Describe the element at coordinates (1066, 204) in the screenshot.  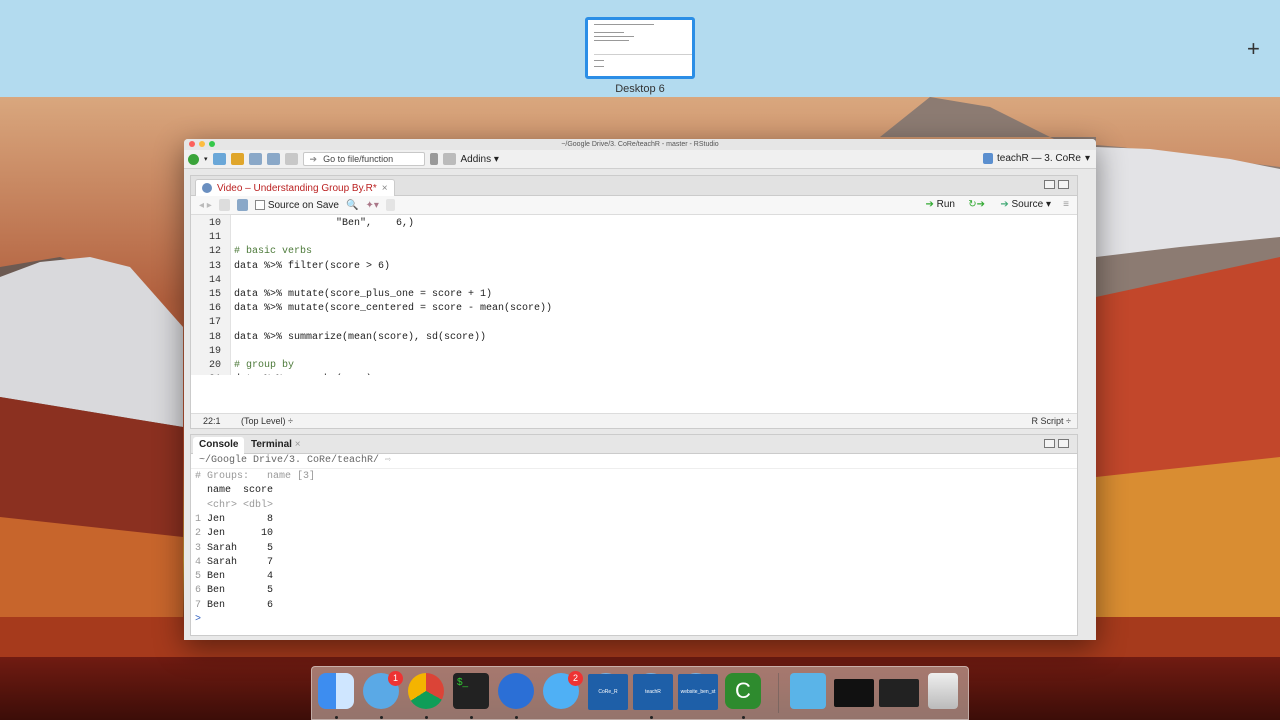
I see `outline-icon: ≡` at that location.